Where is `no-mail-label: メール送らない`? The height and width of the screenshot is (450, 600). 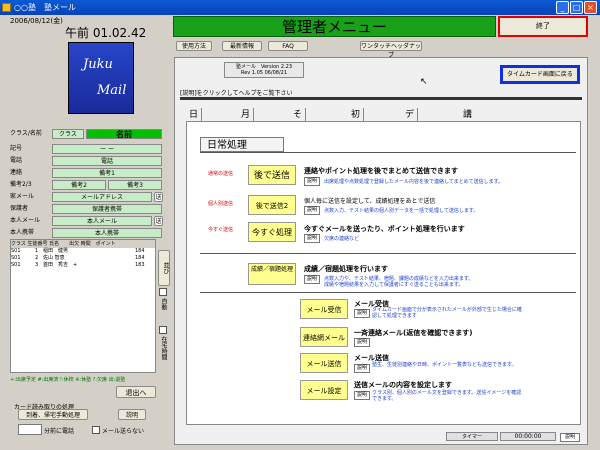
no-mail-label: メール送らない is located at coordinates (123, 431).